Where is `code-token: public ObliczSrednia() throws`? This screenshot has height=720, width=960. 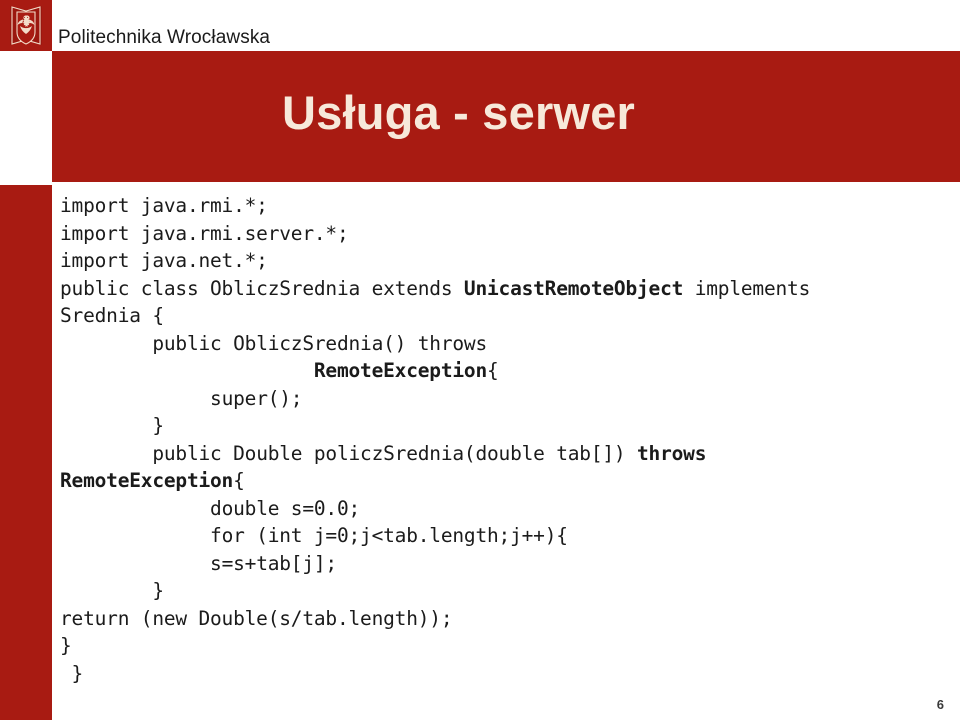 code-token: public ObliczSrednia() throws is located at coordinates (319, 343).